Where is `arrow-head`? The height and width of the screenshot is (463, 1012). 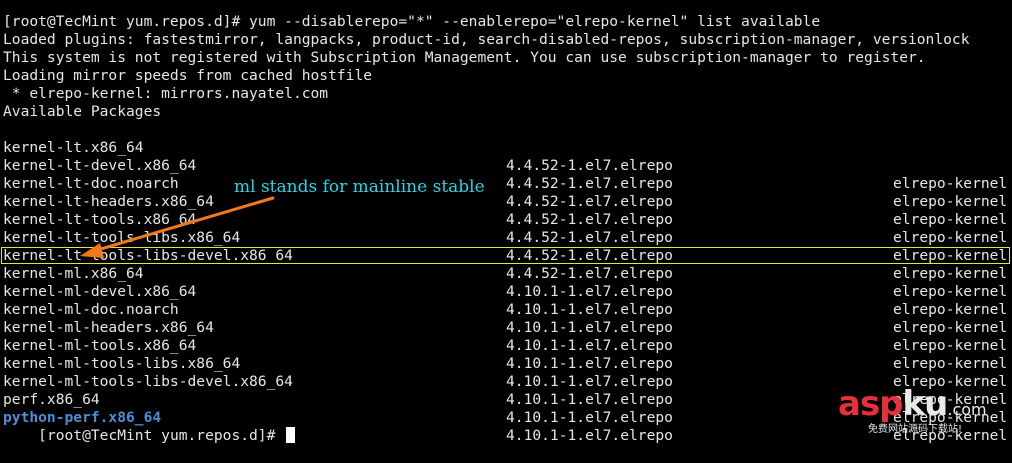
arrow-head is located at coordinates (92, 250).